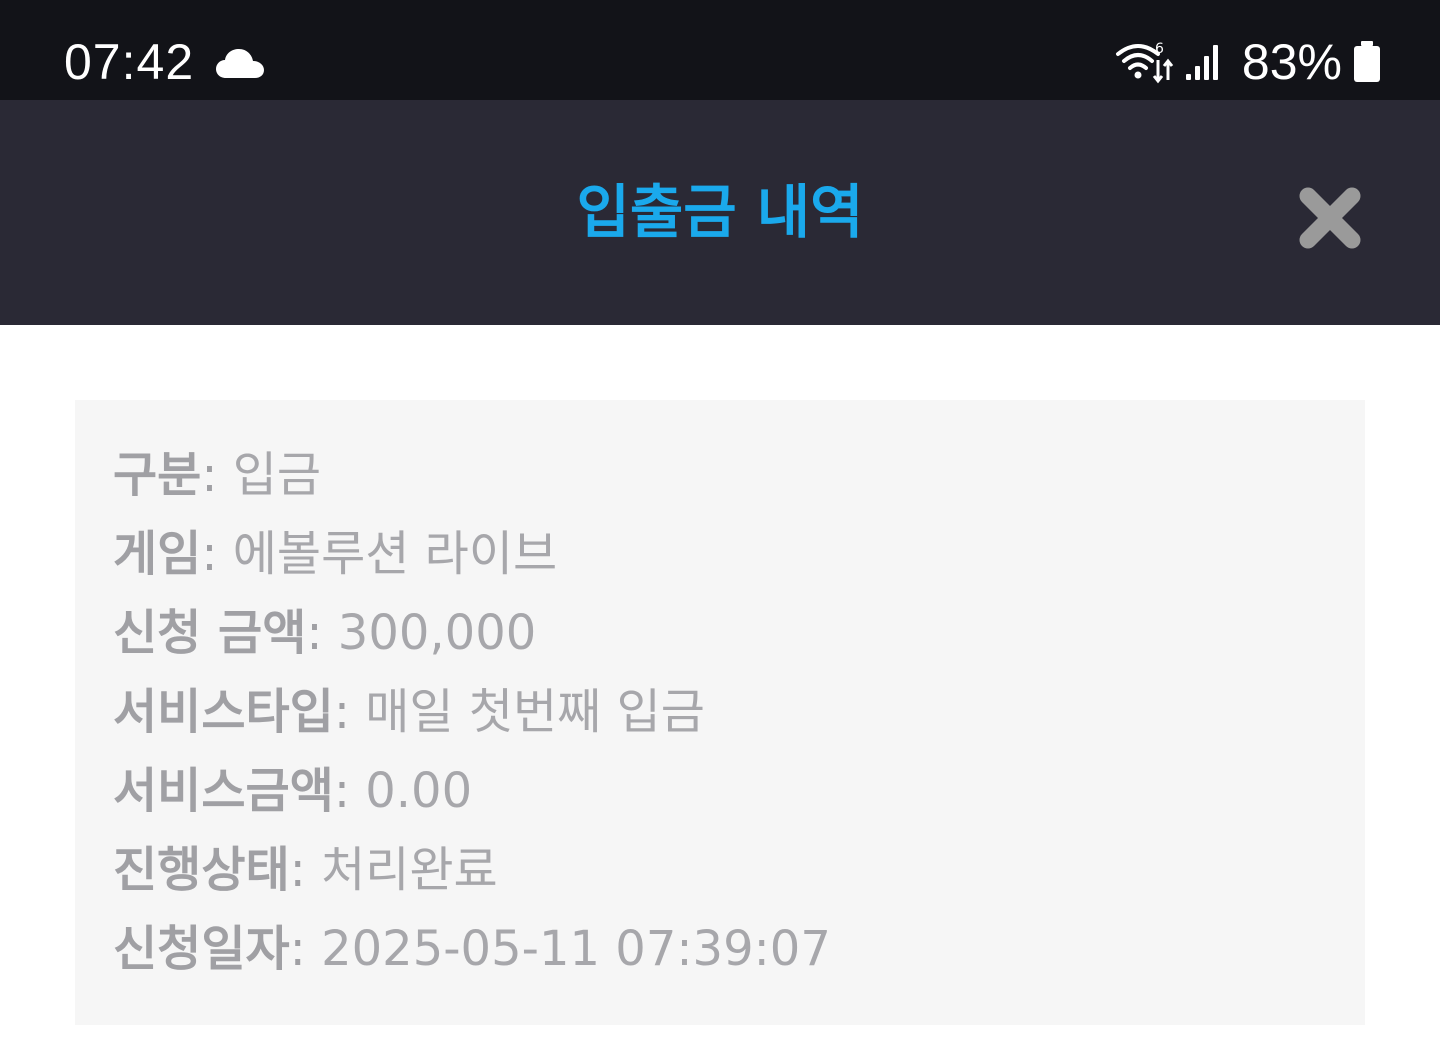  I want to click on detail-row: 신청 금액: 300,000, so click(472, 633).